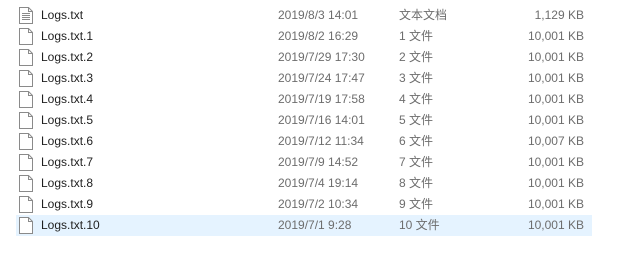  I want to click on text-document-icon, so click(26, 15).